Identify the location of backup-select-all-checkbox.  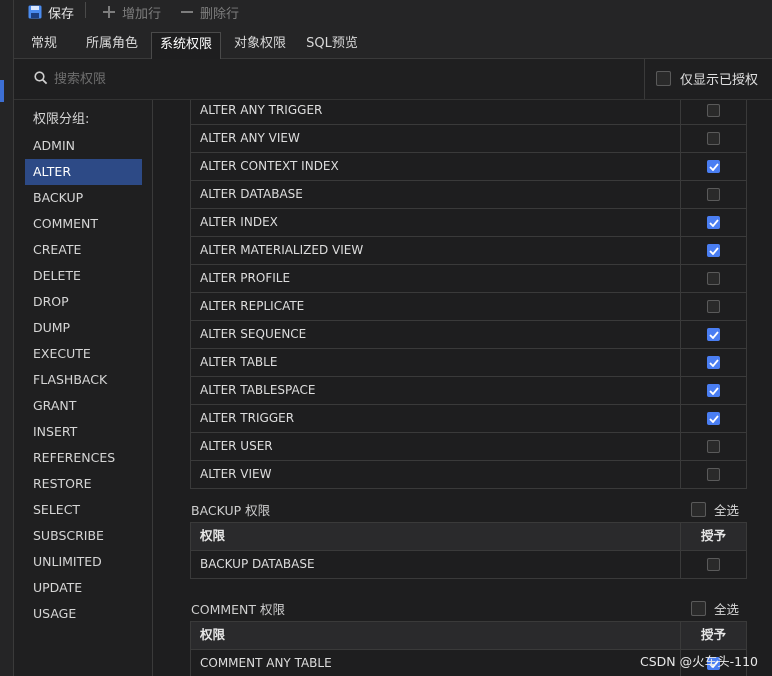
(698, 509).